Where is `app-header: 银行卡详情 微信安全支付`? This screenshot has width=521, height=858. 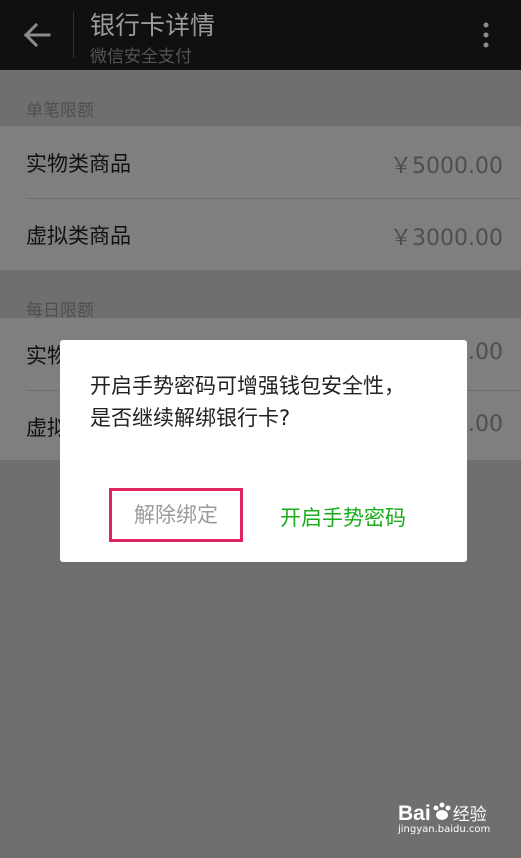
app-header: 银行卡详情 微信安全支付 is located at coordinates (260, 35).